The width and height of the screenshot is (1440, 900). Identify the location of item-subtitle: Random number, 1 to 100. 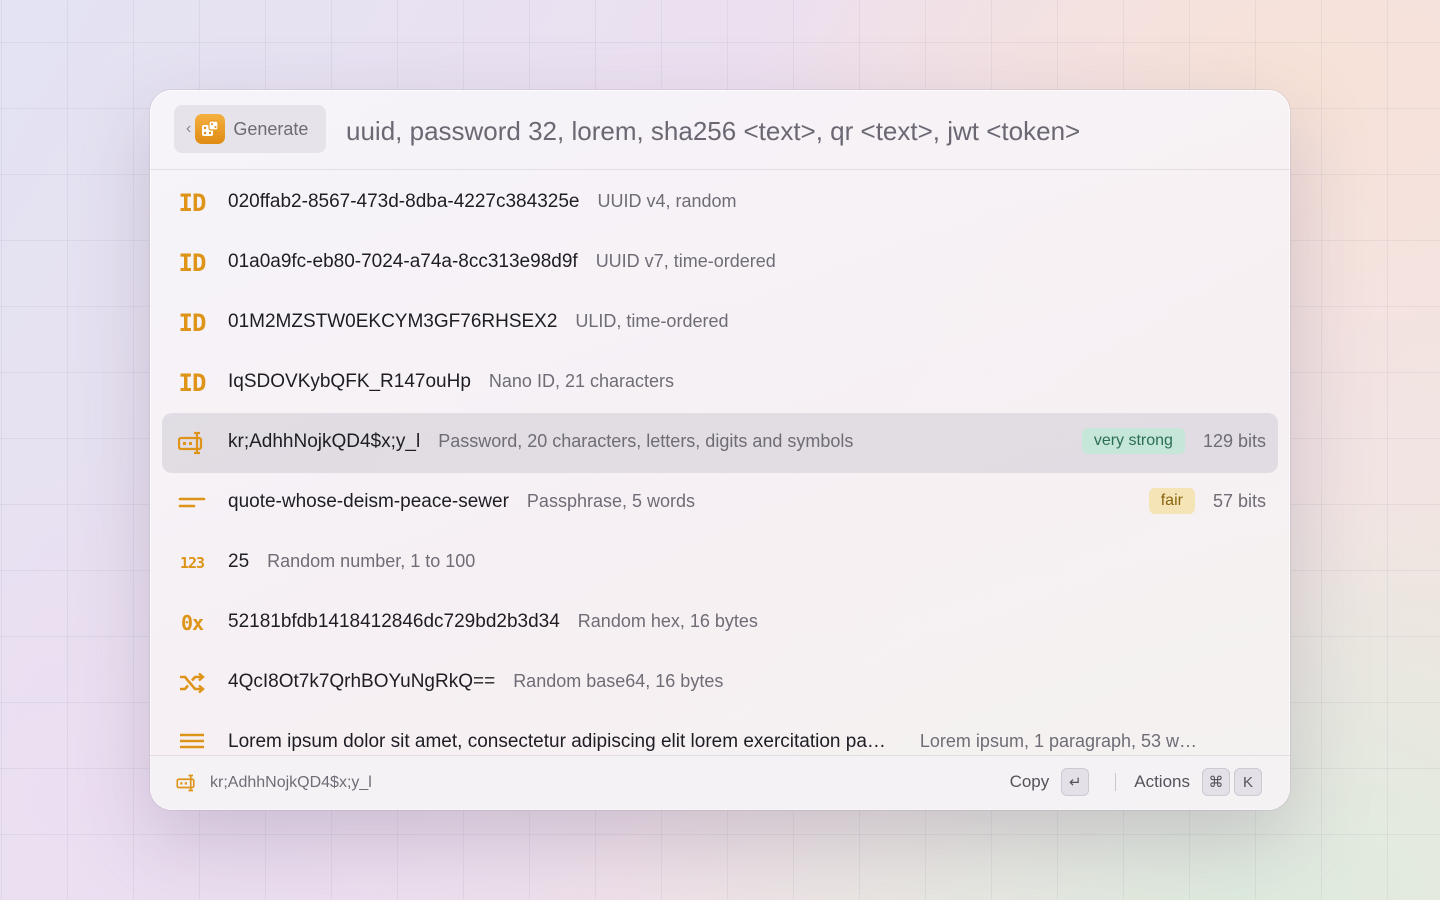
(371, 561).